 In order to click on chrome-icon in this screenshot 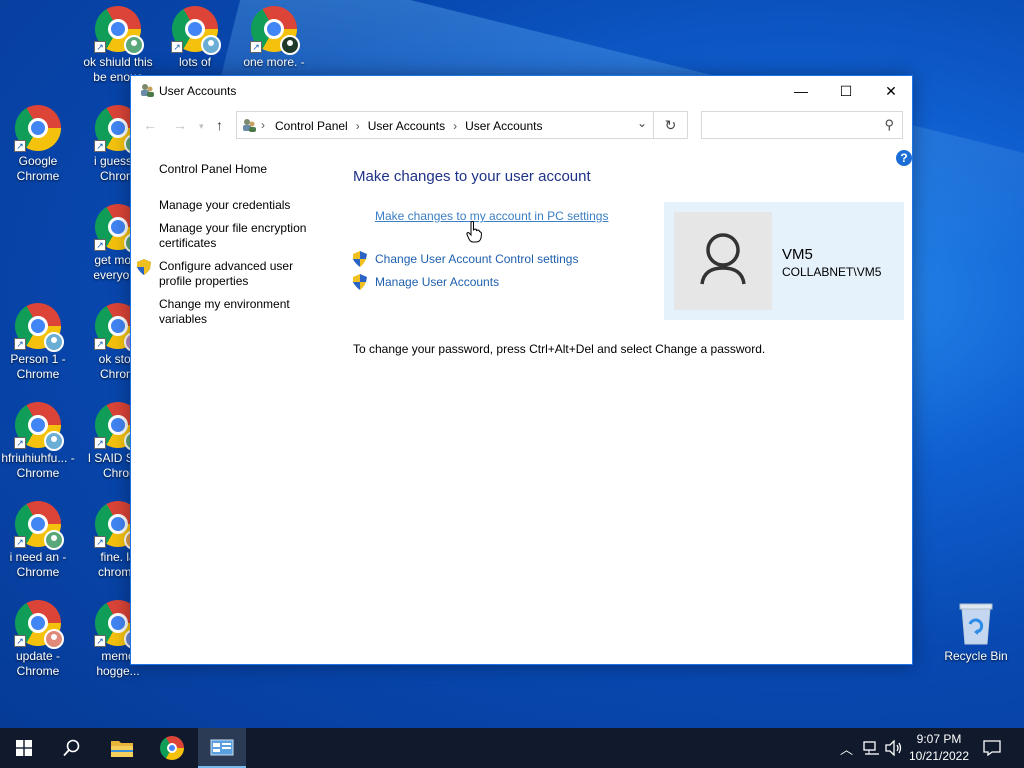, I will do `click(172, 748)`.